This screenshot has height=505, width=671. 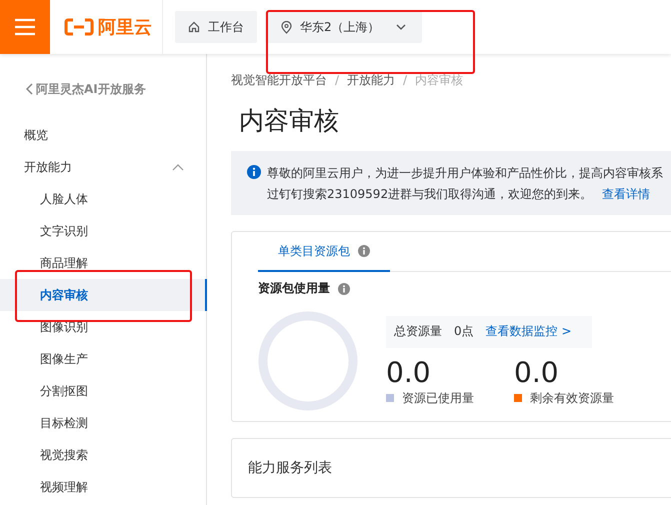 I want to click on notice-text: 尊敬的阿里云用户，为进一步提升用户体验和产品性价比，提高内容审核系, so click(x=465, y=173).